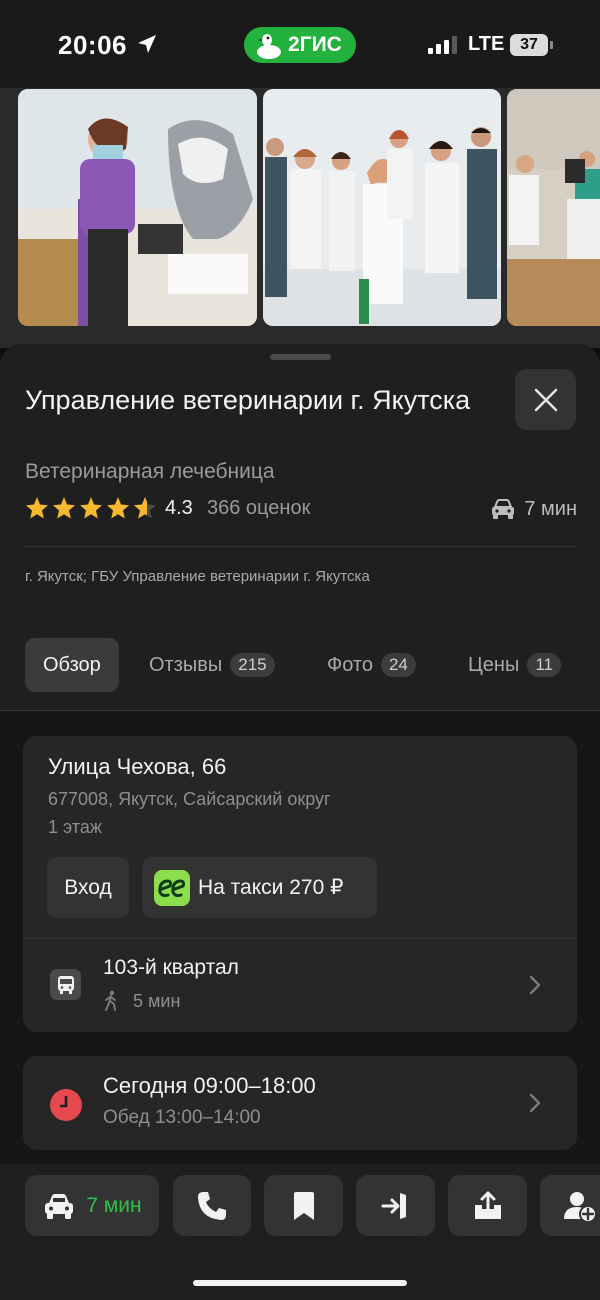 The width and height of the screenshot is (600, 1300). I want to click on rating-count: 366 оценок, so click(259, 508).